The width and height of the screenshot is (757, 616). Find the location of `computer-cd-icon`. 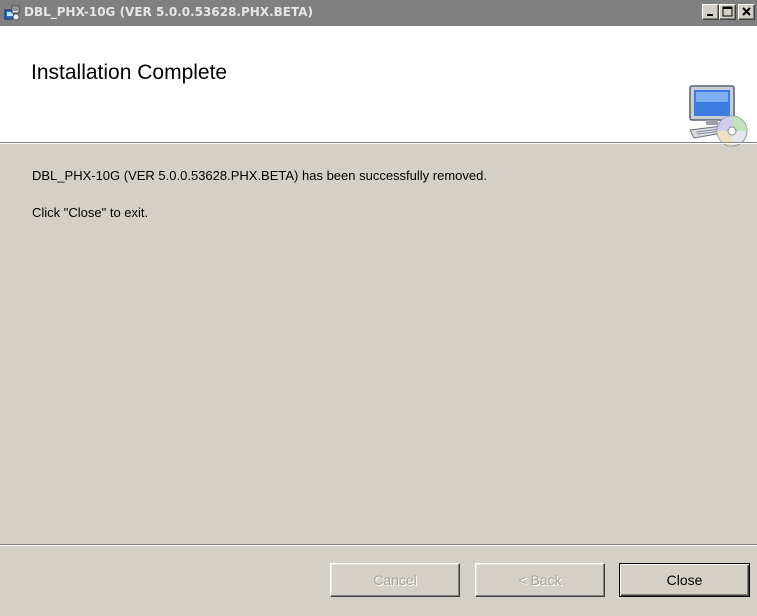

computer-cd-icon is located at coordinates (718, 116).